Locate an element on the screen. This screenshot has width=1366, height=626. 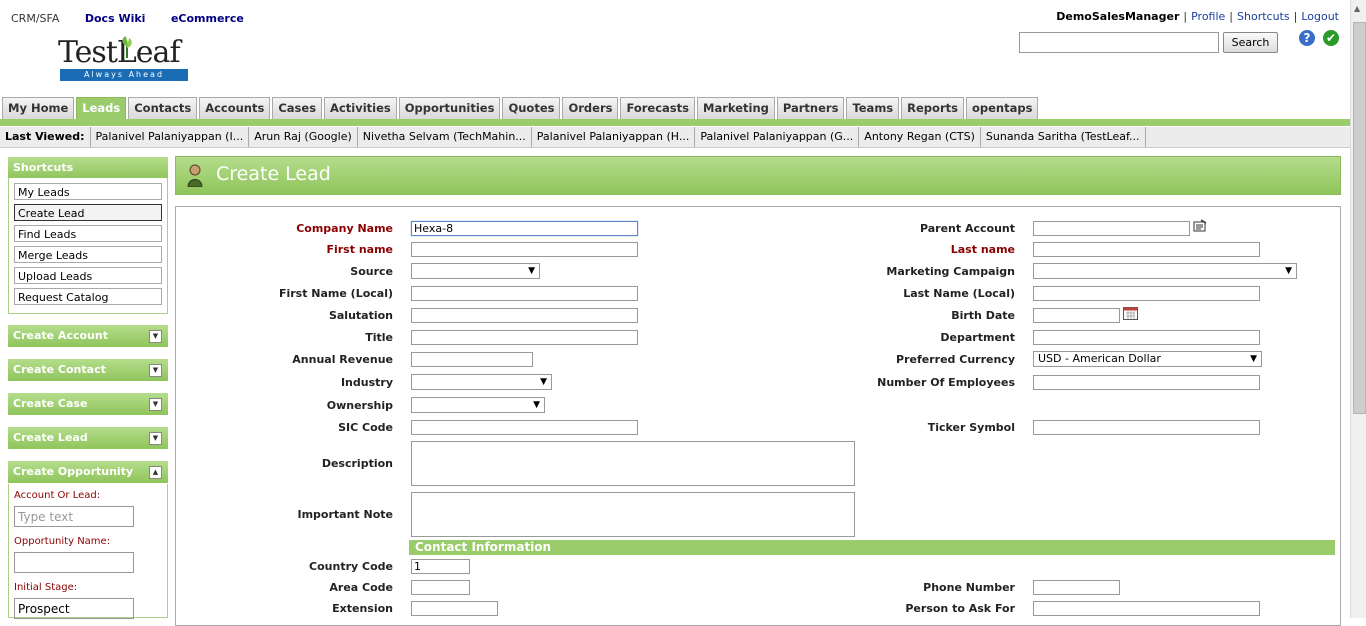
create-lead-header: Create Lead ▼ is located at coordinates (88, 438).